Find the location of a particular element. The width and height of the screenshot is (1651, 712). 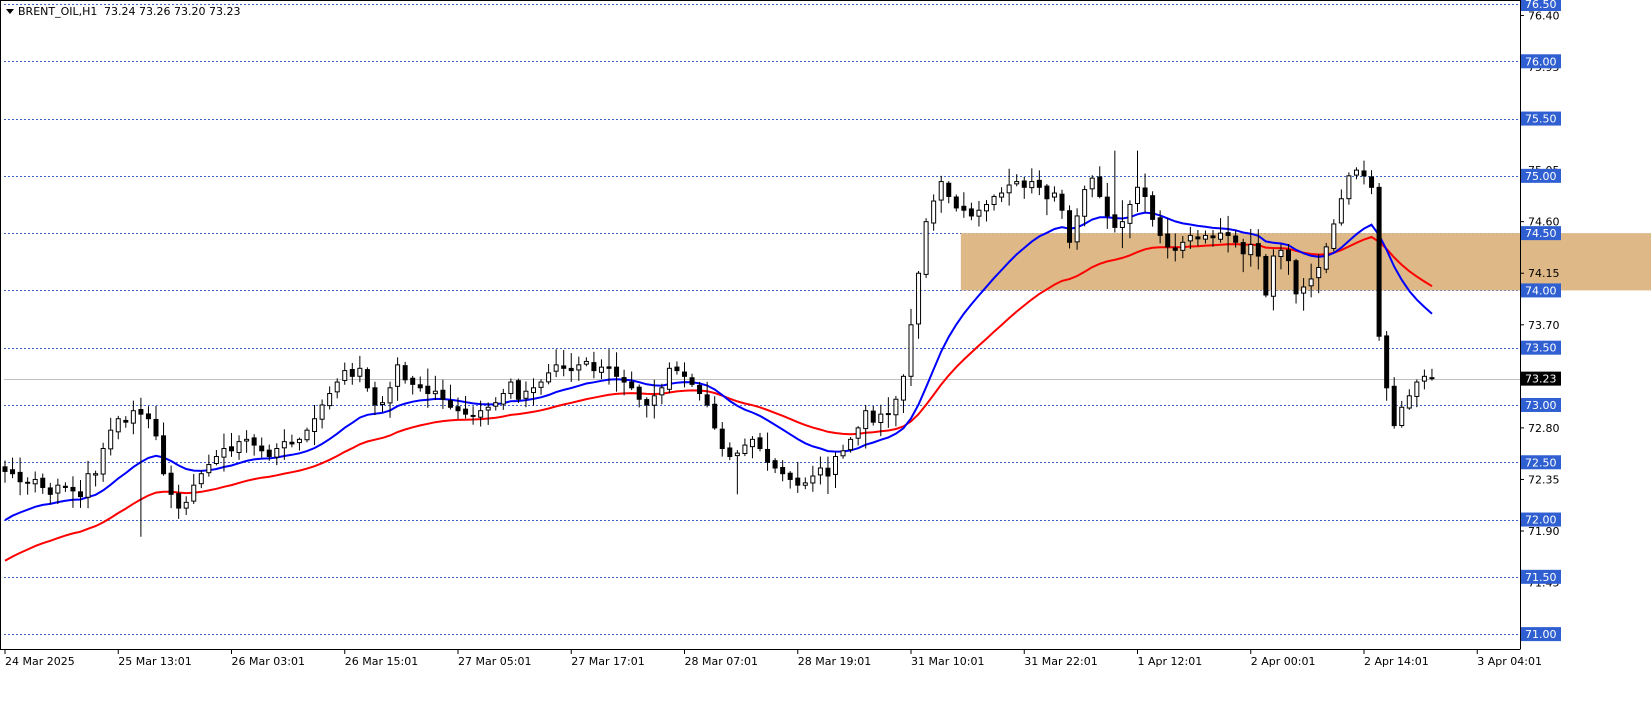

x-tick-label: 24 Mar 2025 is located at coordinates (40, 661).